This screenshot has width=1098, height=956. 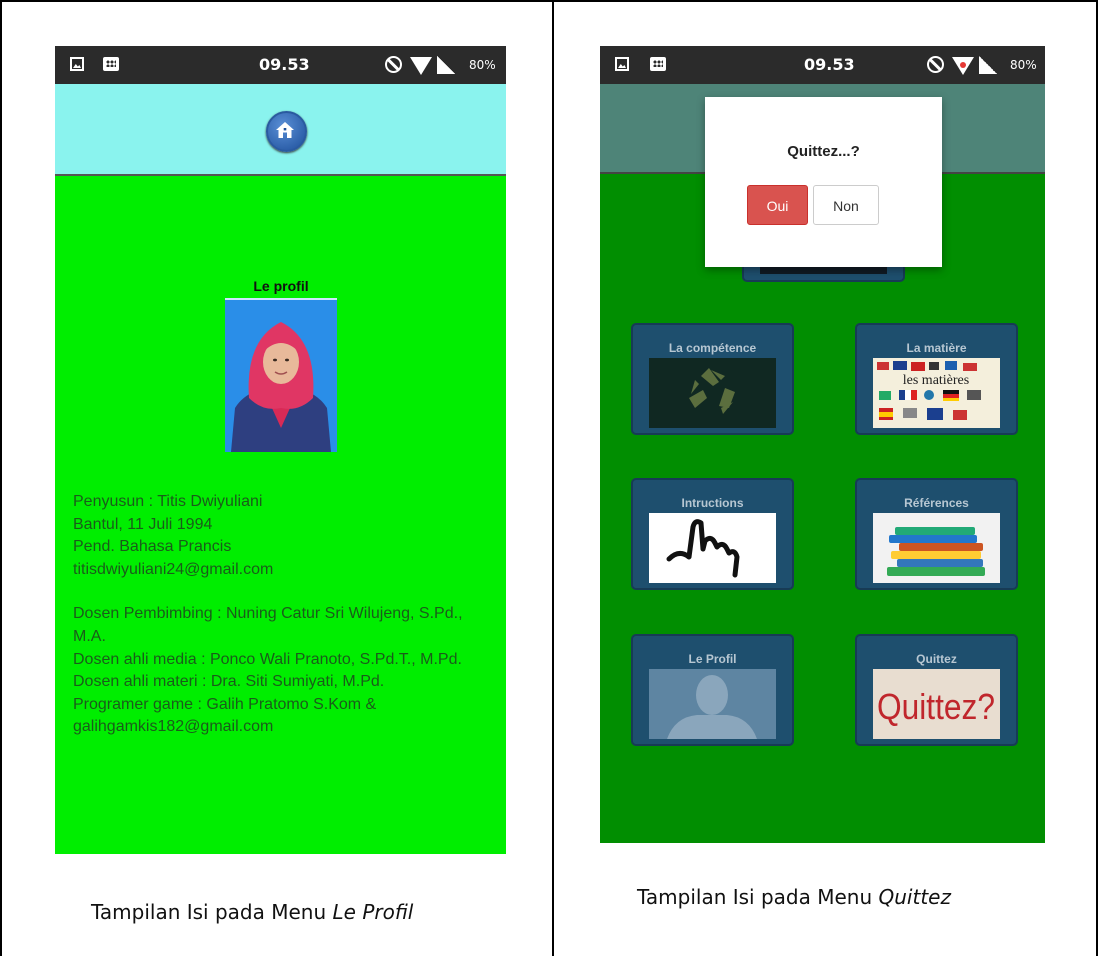 I want to click on frame-divider, so click(x=553, y=478).